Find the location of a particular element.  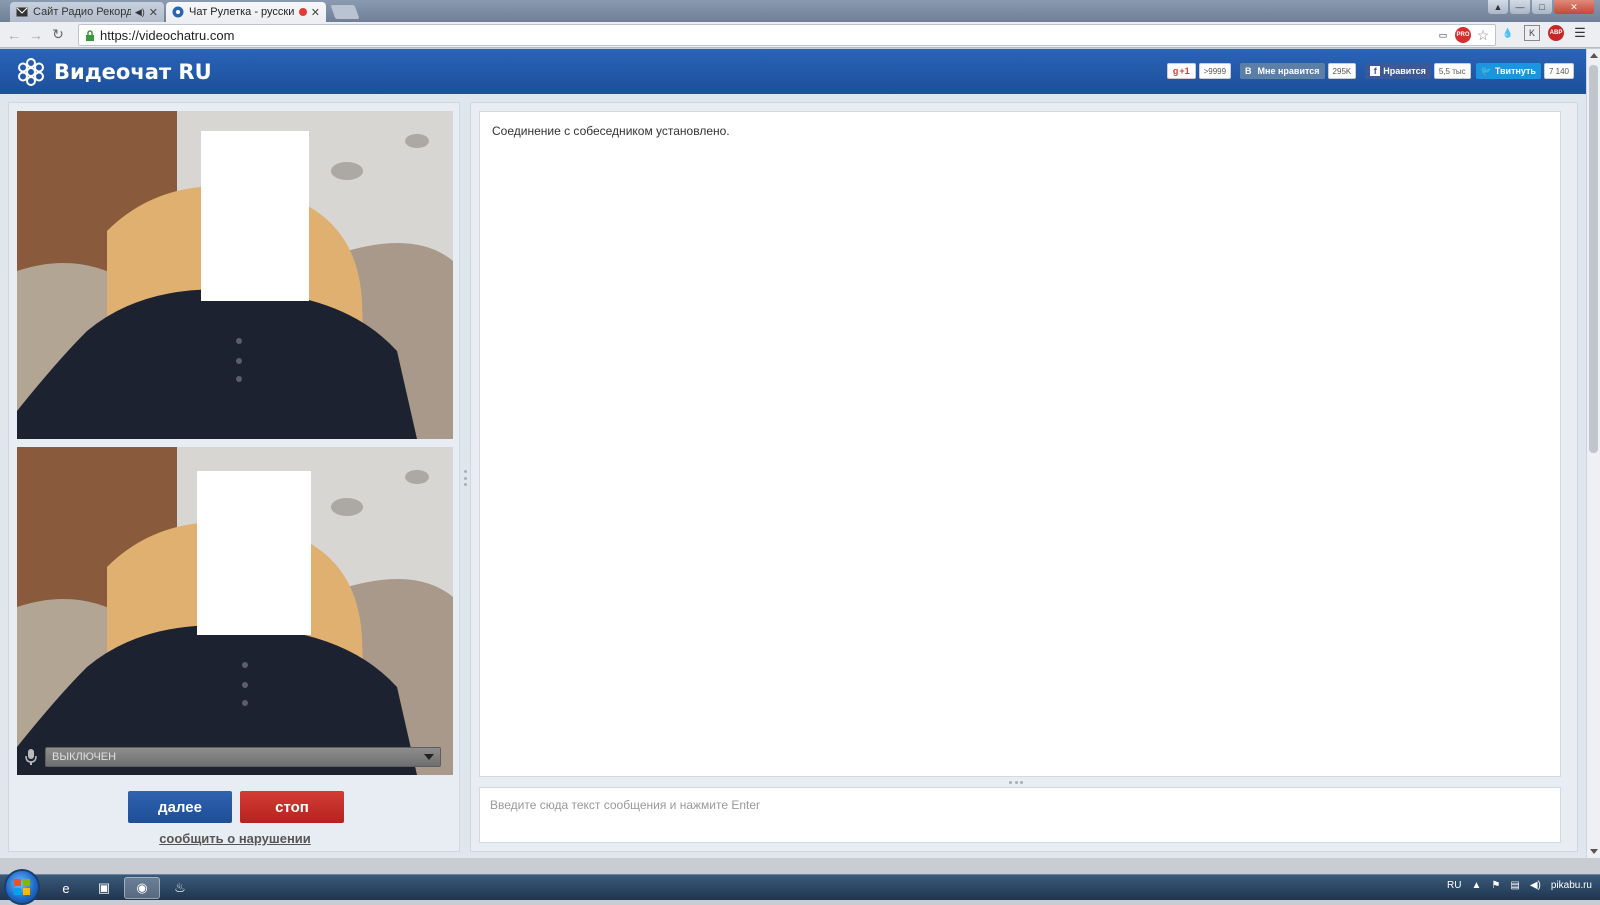

windows-logo-icon is located at coordinates (22, 887).